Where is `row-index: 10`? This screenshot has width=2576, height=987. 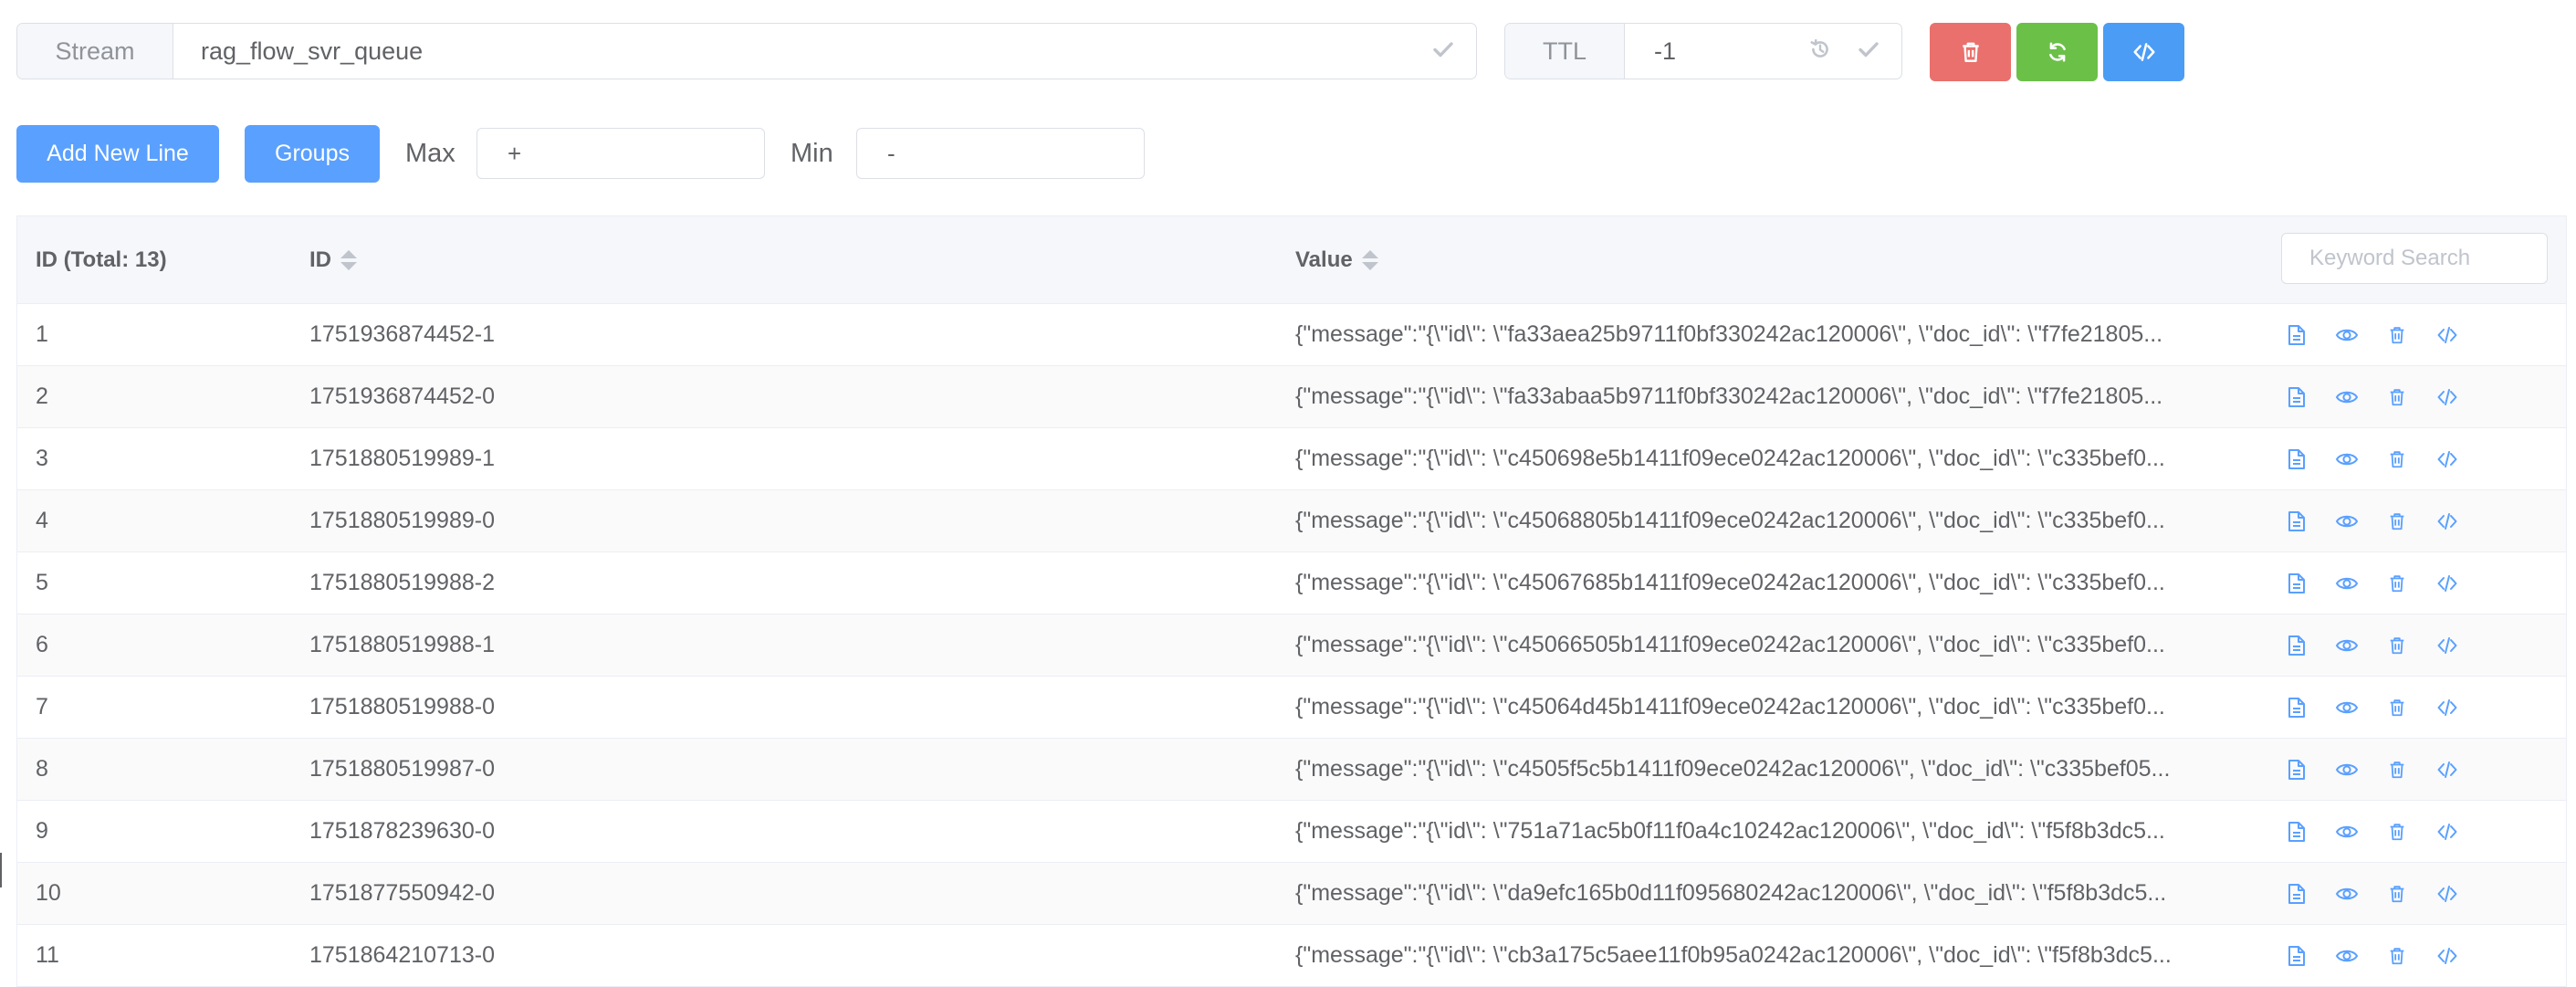 row-index: 10 is located at coordinates (48, 893).